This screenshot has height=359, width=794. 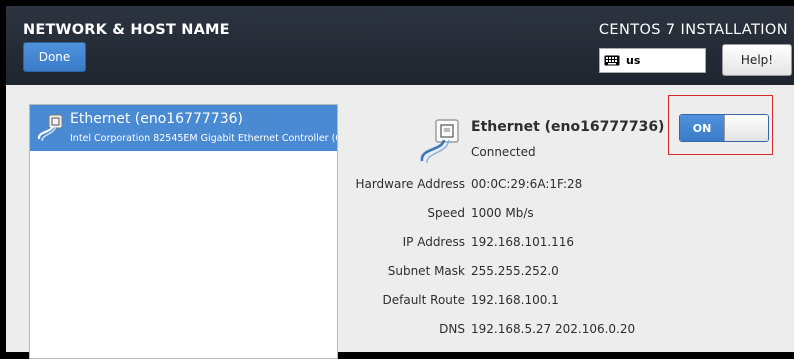 I want to click on info-row-default-route: Default Route 192.168.100.1, so click(x=400, y=302).